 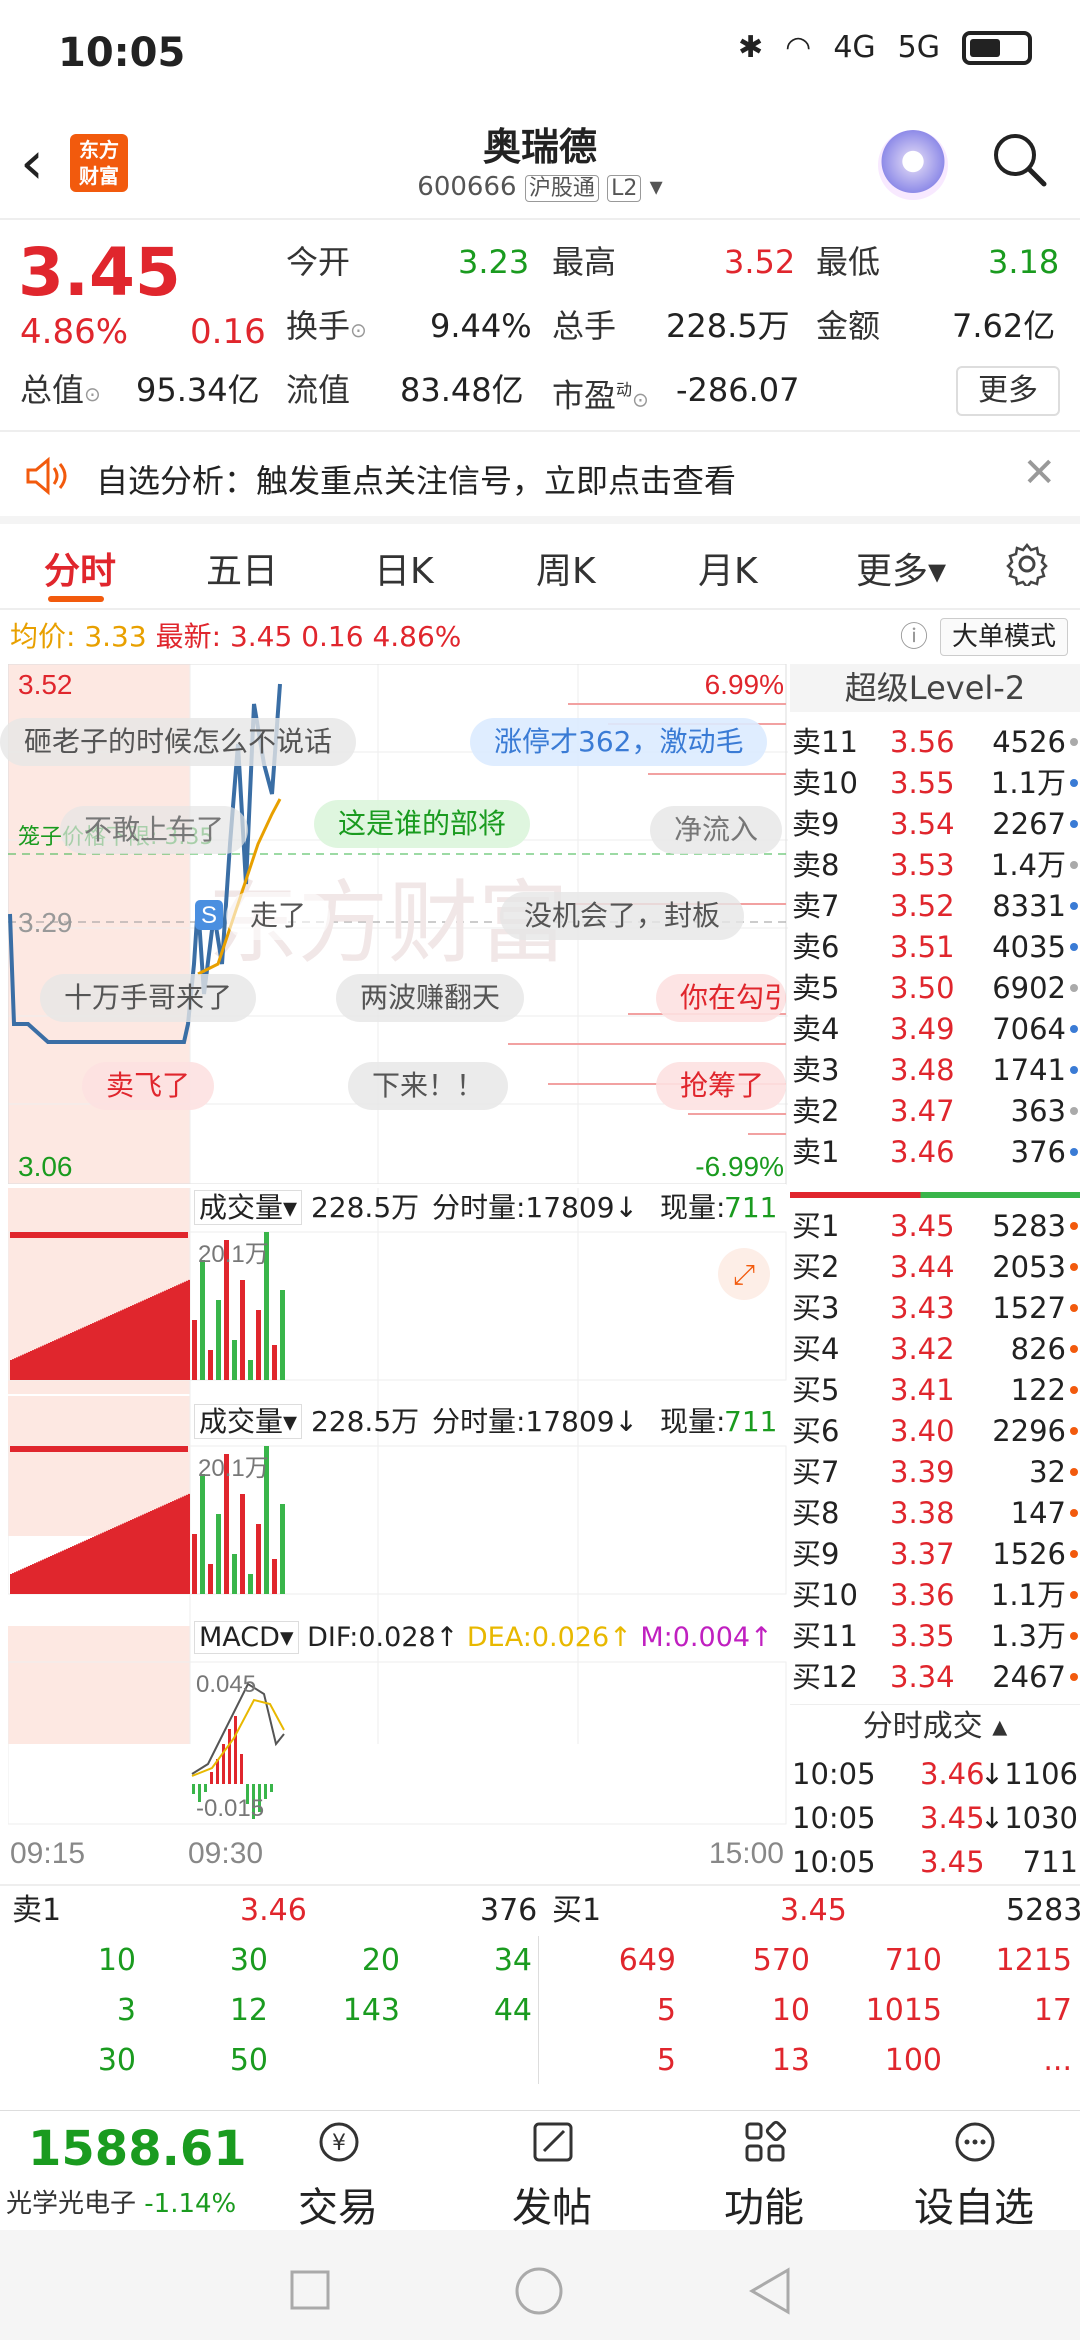 I want to click on buy-level-row: 买8 3.38 147, so click(x=935, y=1513).